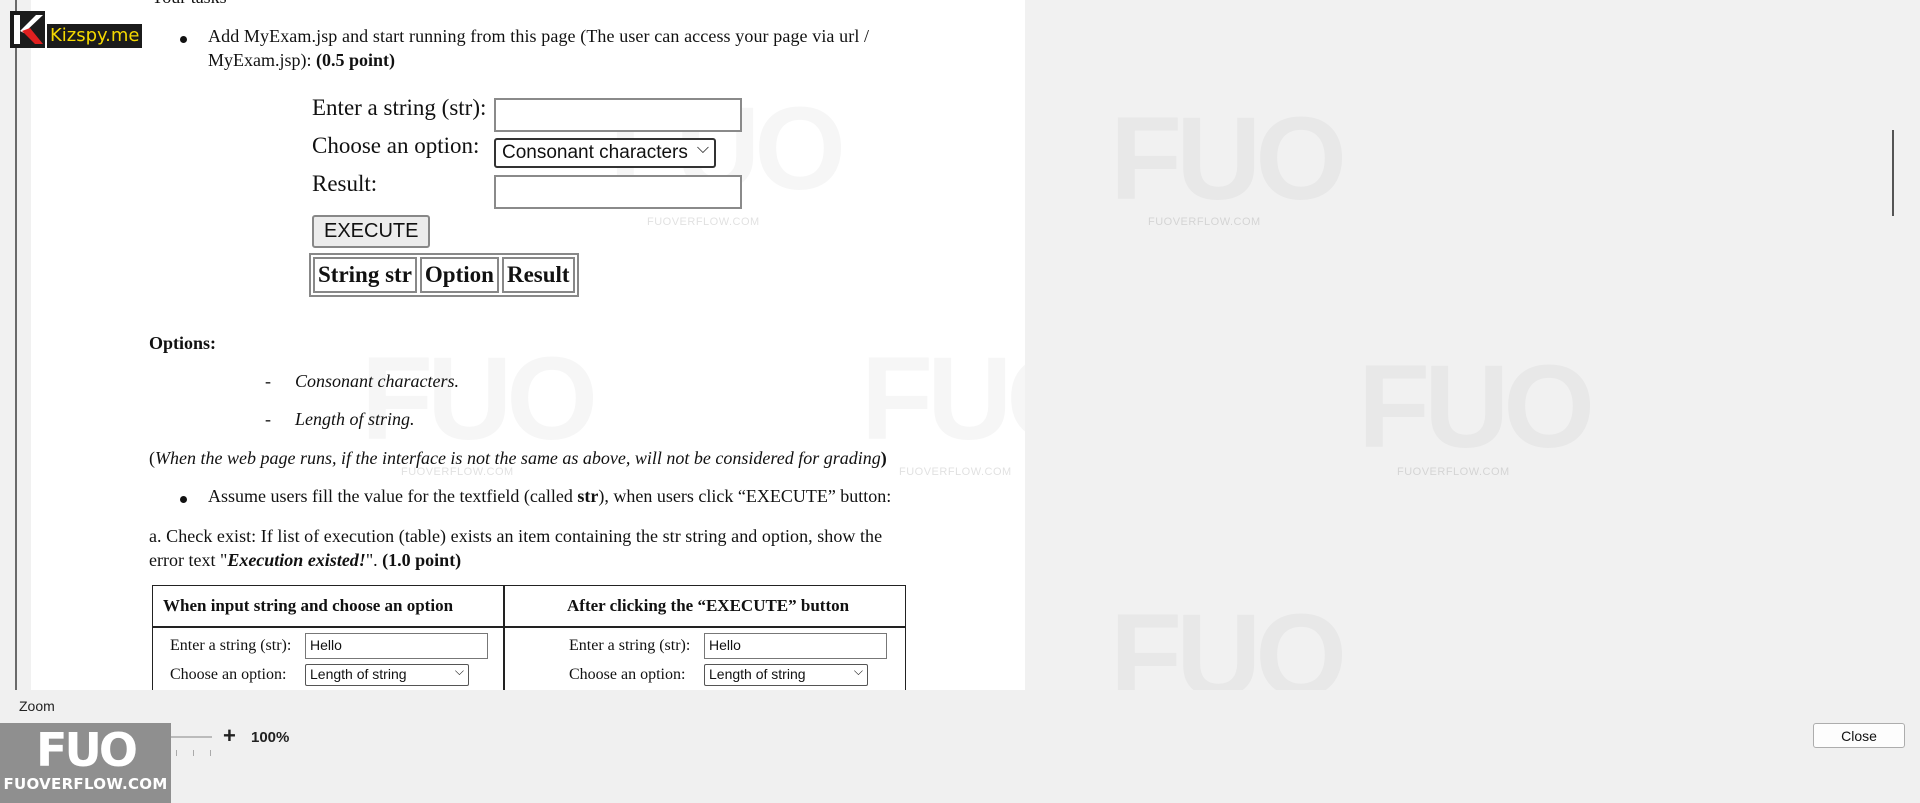 The image size is (1920, 803). I want to click on demo-label-str: Enter a string (str):, so click(399, 107).